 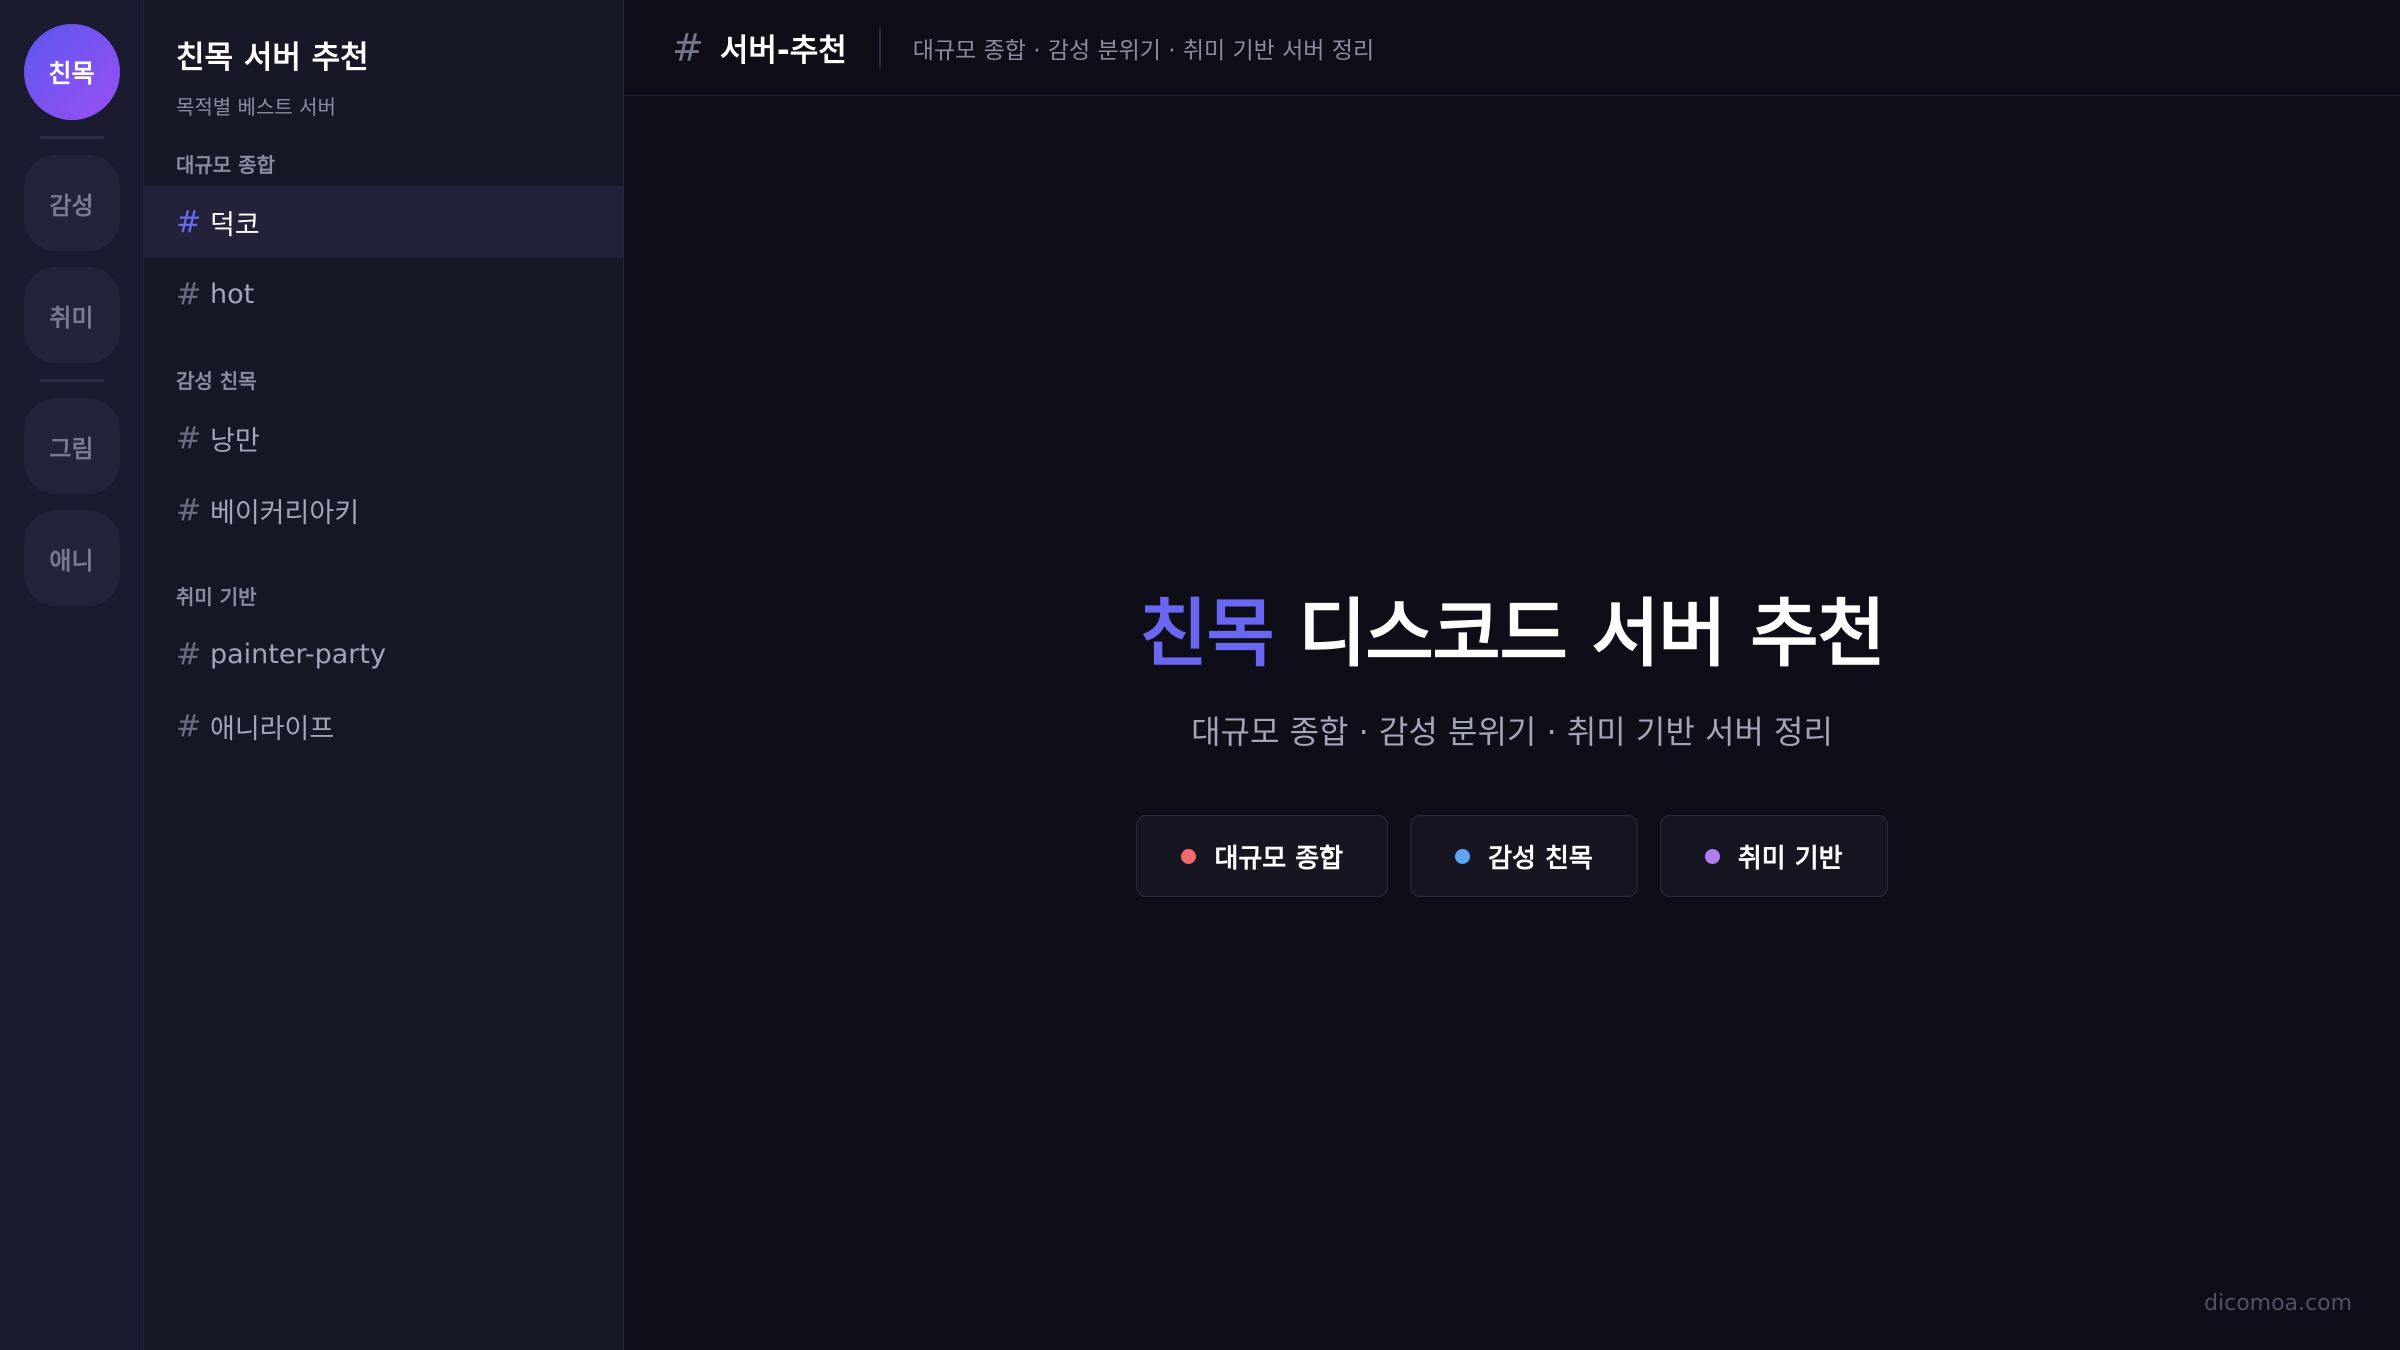 I want to click on channel-header: # 서버-추천 대규모 종합 · 감성 분위기 · 취미 기반 서버 정리, so click(x=1512, y=48).